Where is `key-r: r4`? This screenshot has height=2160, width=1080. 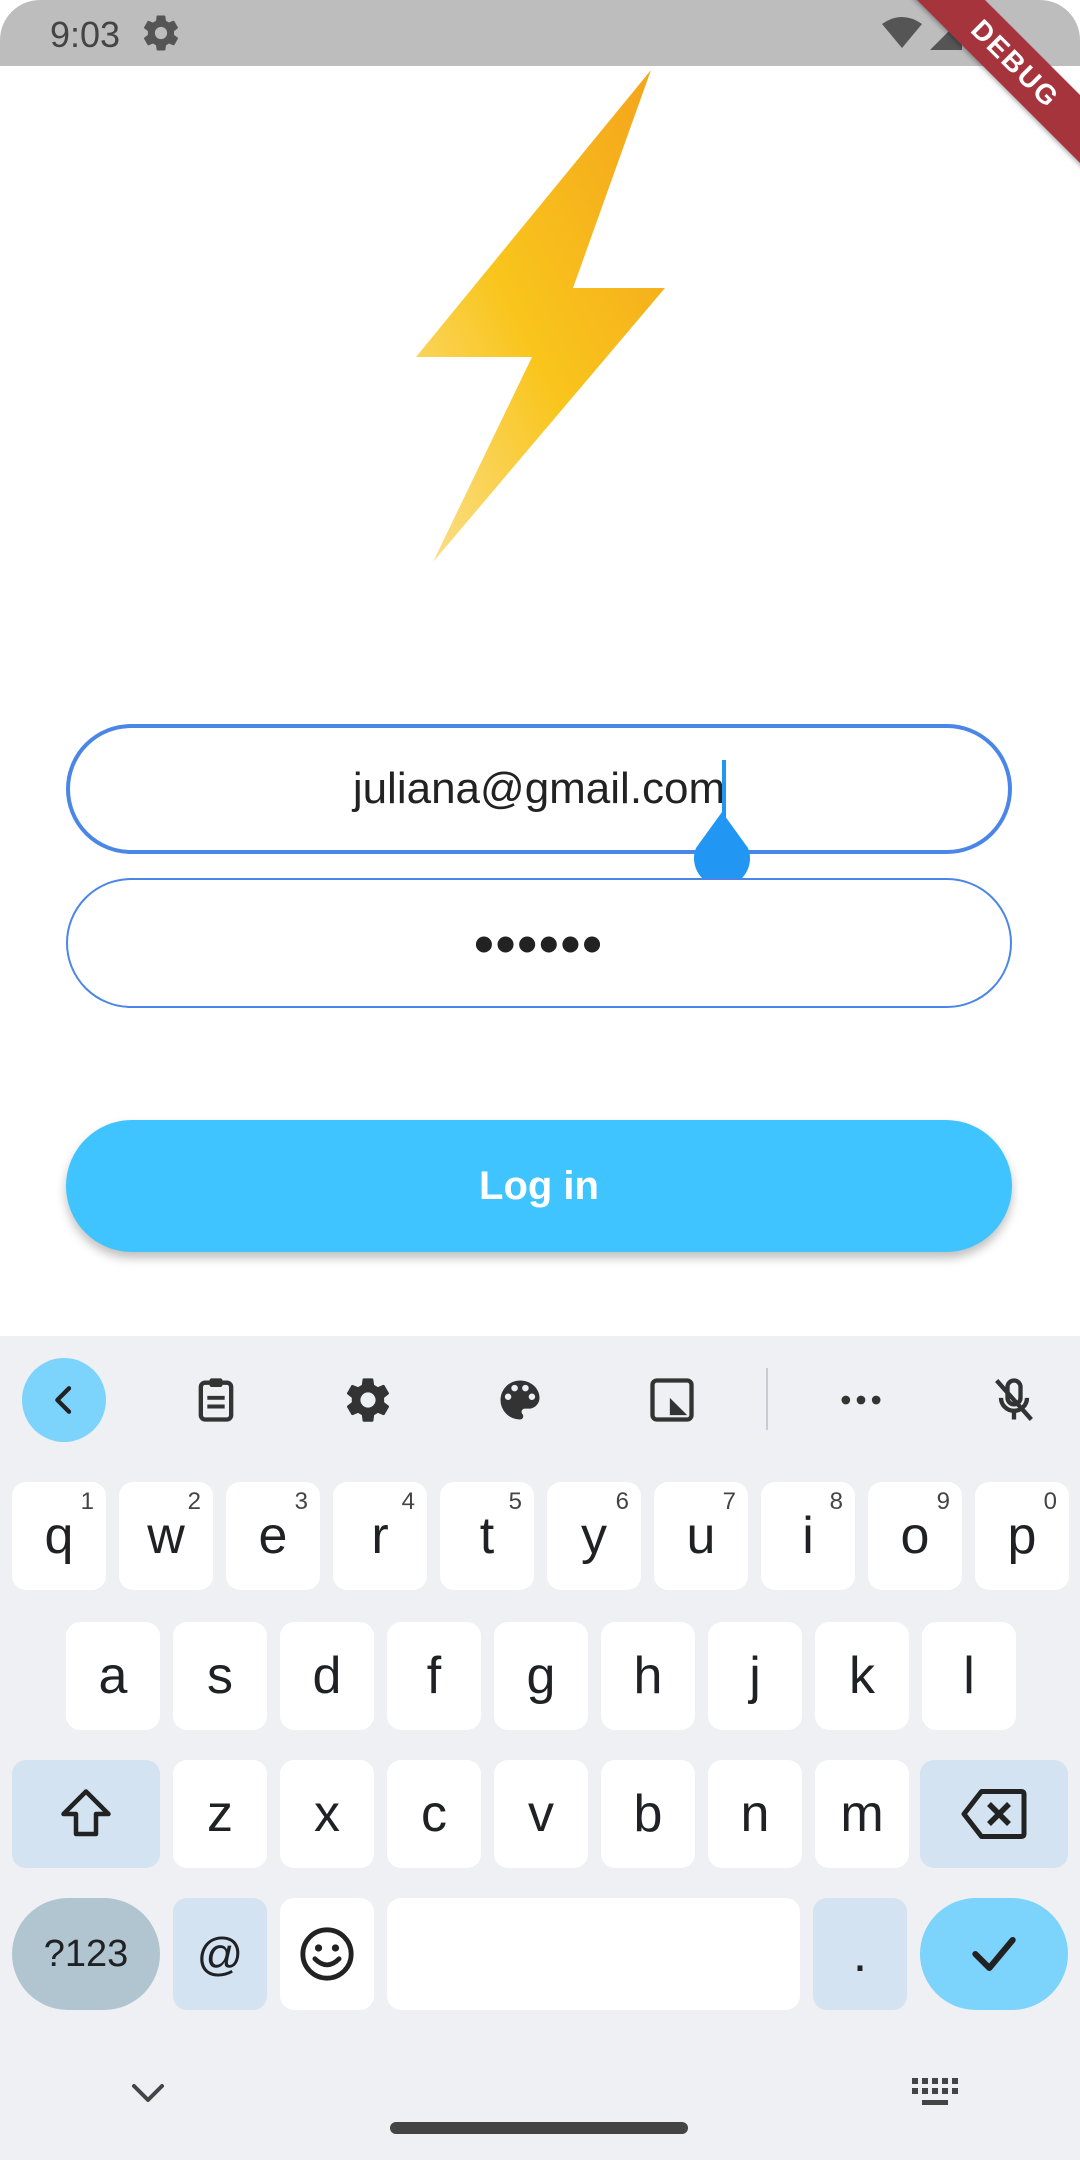
key-r: r4 is located at coordinates (380, 1536).